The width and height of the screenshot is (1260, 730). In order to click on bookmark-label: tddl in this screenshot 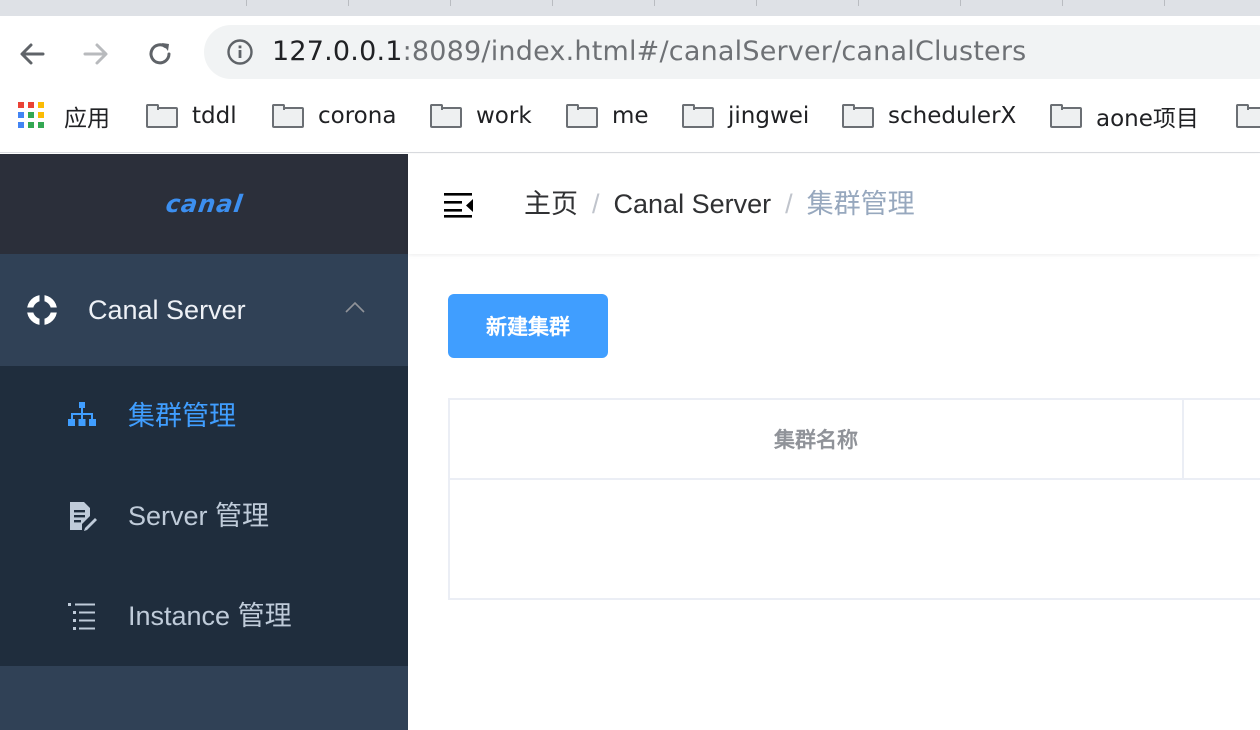, I will do `click(214, 116)`.